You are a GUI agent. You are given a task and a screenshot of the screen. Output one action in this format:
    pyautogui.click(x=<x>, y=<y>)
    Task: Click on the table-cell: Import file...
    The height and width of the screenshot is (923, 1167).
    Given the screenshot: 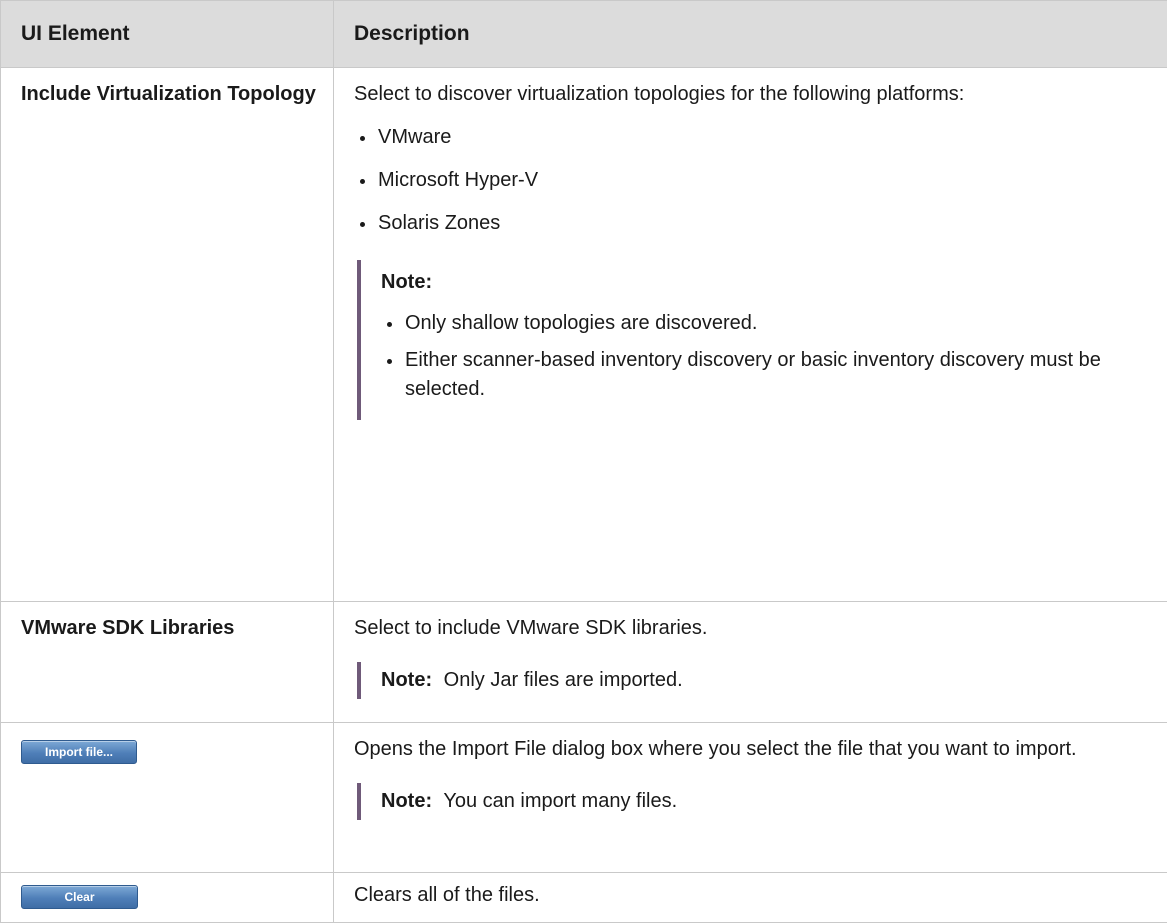 What is the action you would take?
    pyautogui.click(x=167, y=798)
    